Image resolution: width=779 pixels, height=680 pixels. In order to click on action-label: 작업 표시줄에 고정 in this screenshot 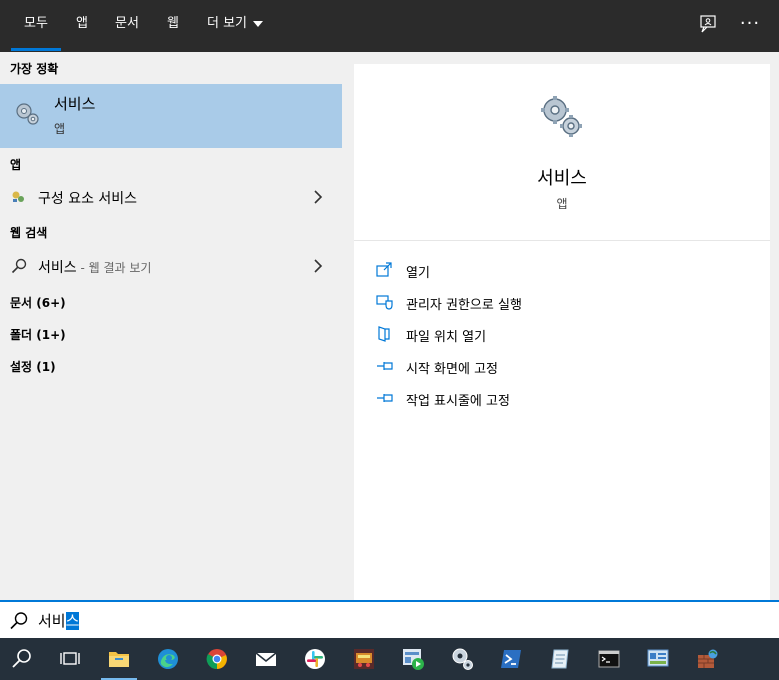, I will do `click(458, 401)`.